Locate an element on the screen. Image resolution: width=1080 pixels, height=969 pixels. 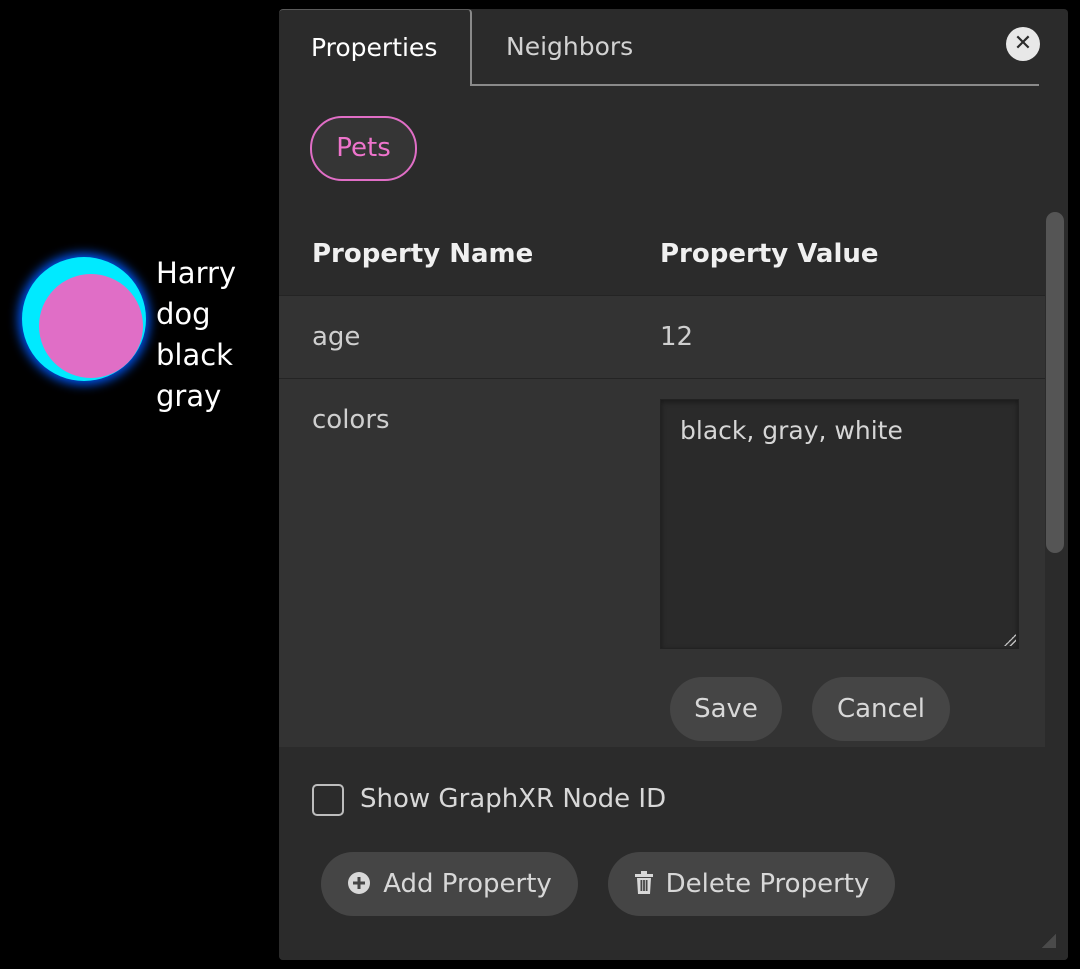
scrollbar-thumb is located at coordinates (1055, 382).